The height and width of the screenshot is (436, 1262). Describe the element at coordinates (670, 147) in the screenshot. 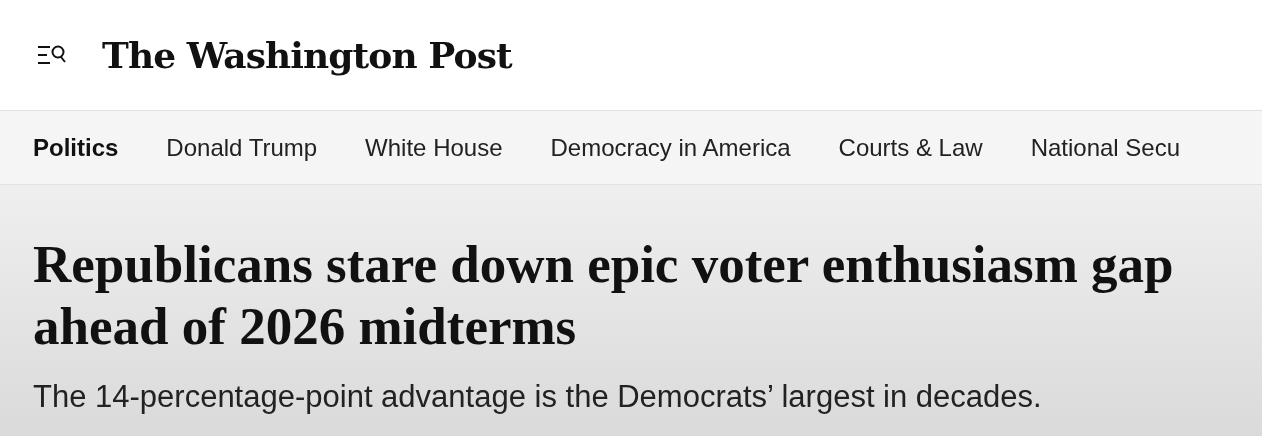

I see `nav-link: Democracy in America` at that location.